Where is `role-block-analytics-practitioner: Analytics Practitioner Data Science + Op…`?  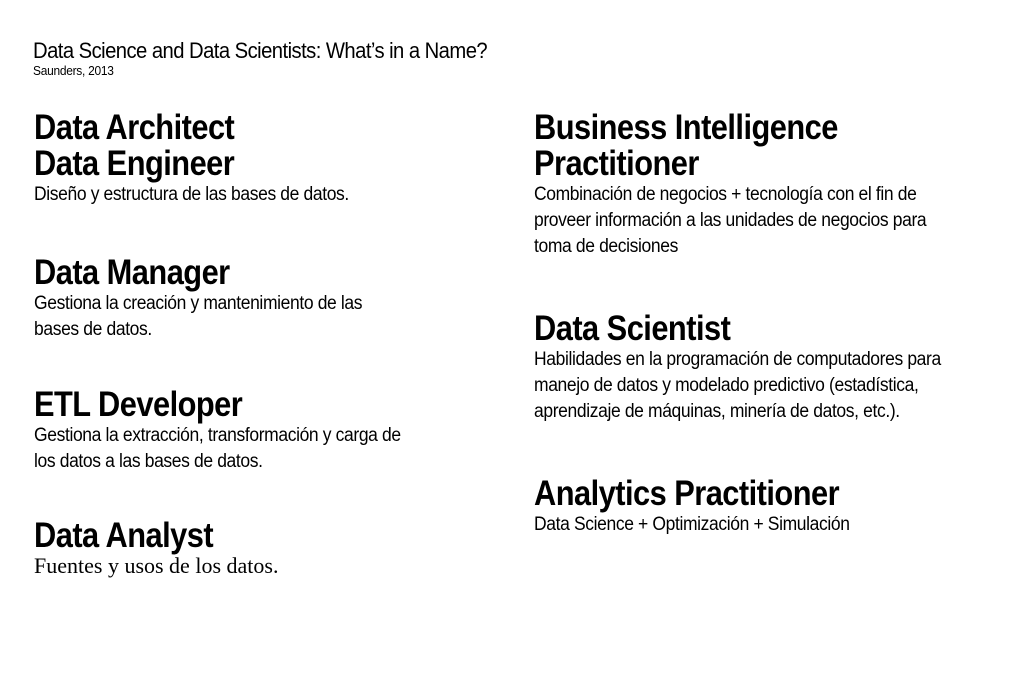
role-block-analytics-practitioner: Analytics Practitioner Data Science + Op… is located at coordinates (707, 507).